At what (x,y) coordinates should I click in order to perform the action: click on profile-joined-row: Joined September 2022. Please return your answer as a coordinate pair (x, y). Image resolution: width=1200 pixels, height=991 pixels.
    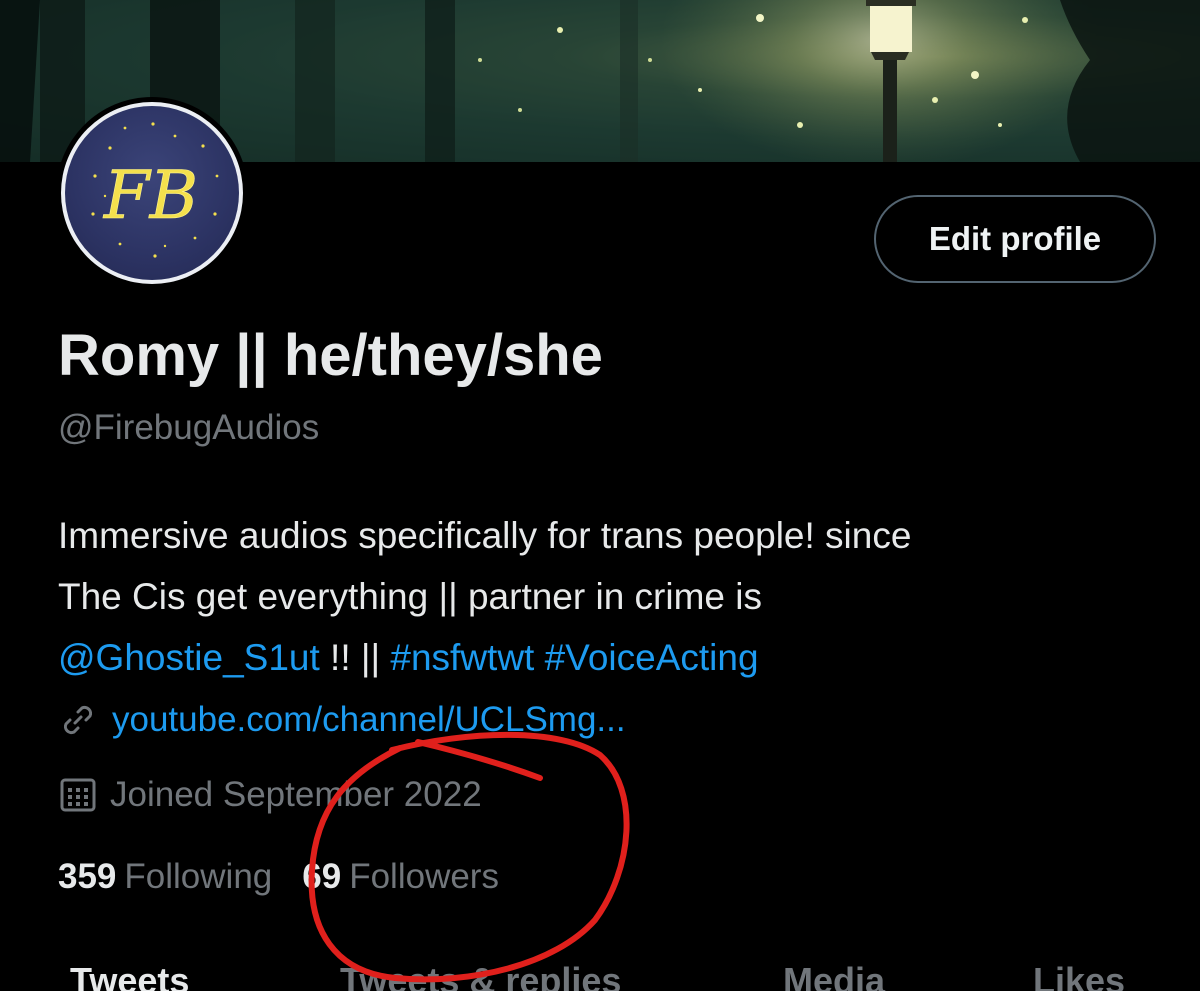
    Looking at the image, I should click on (270, 795).